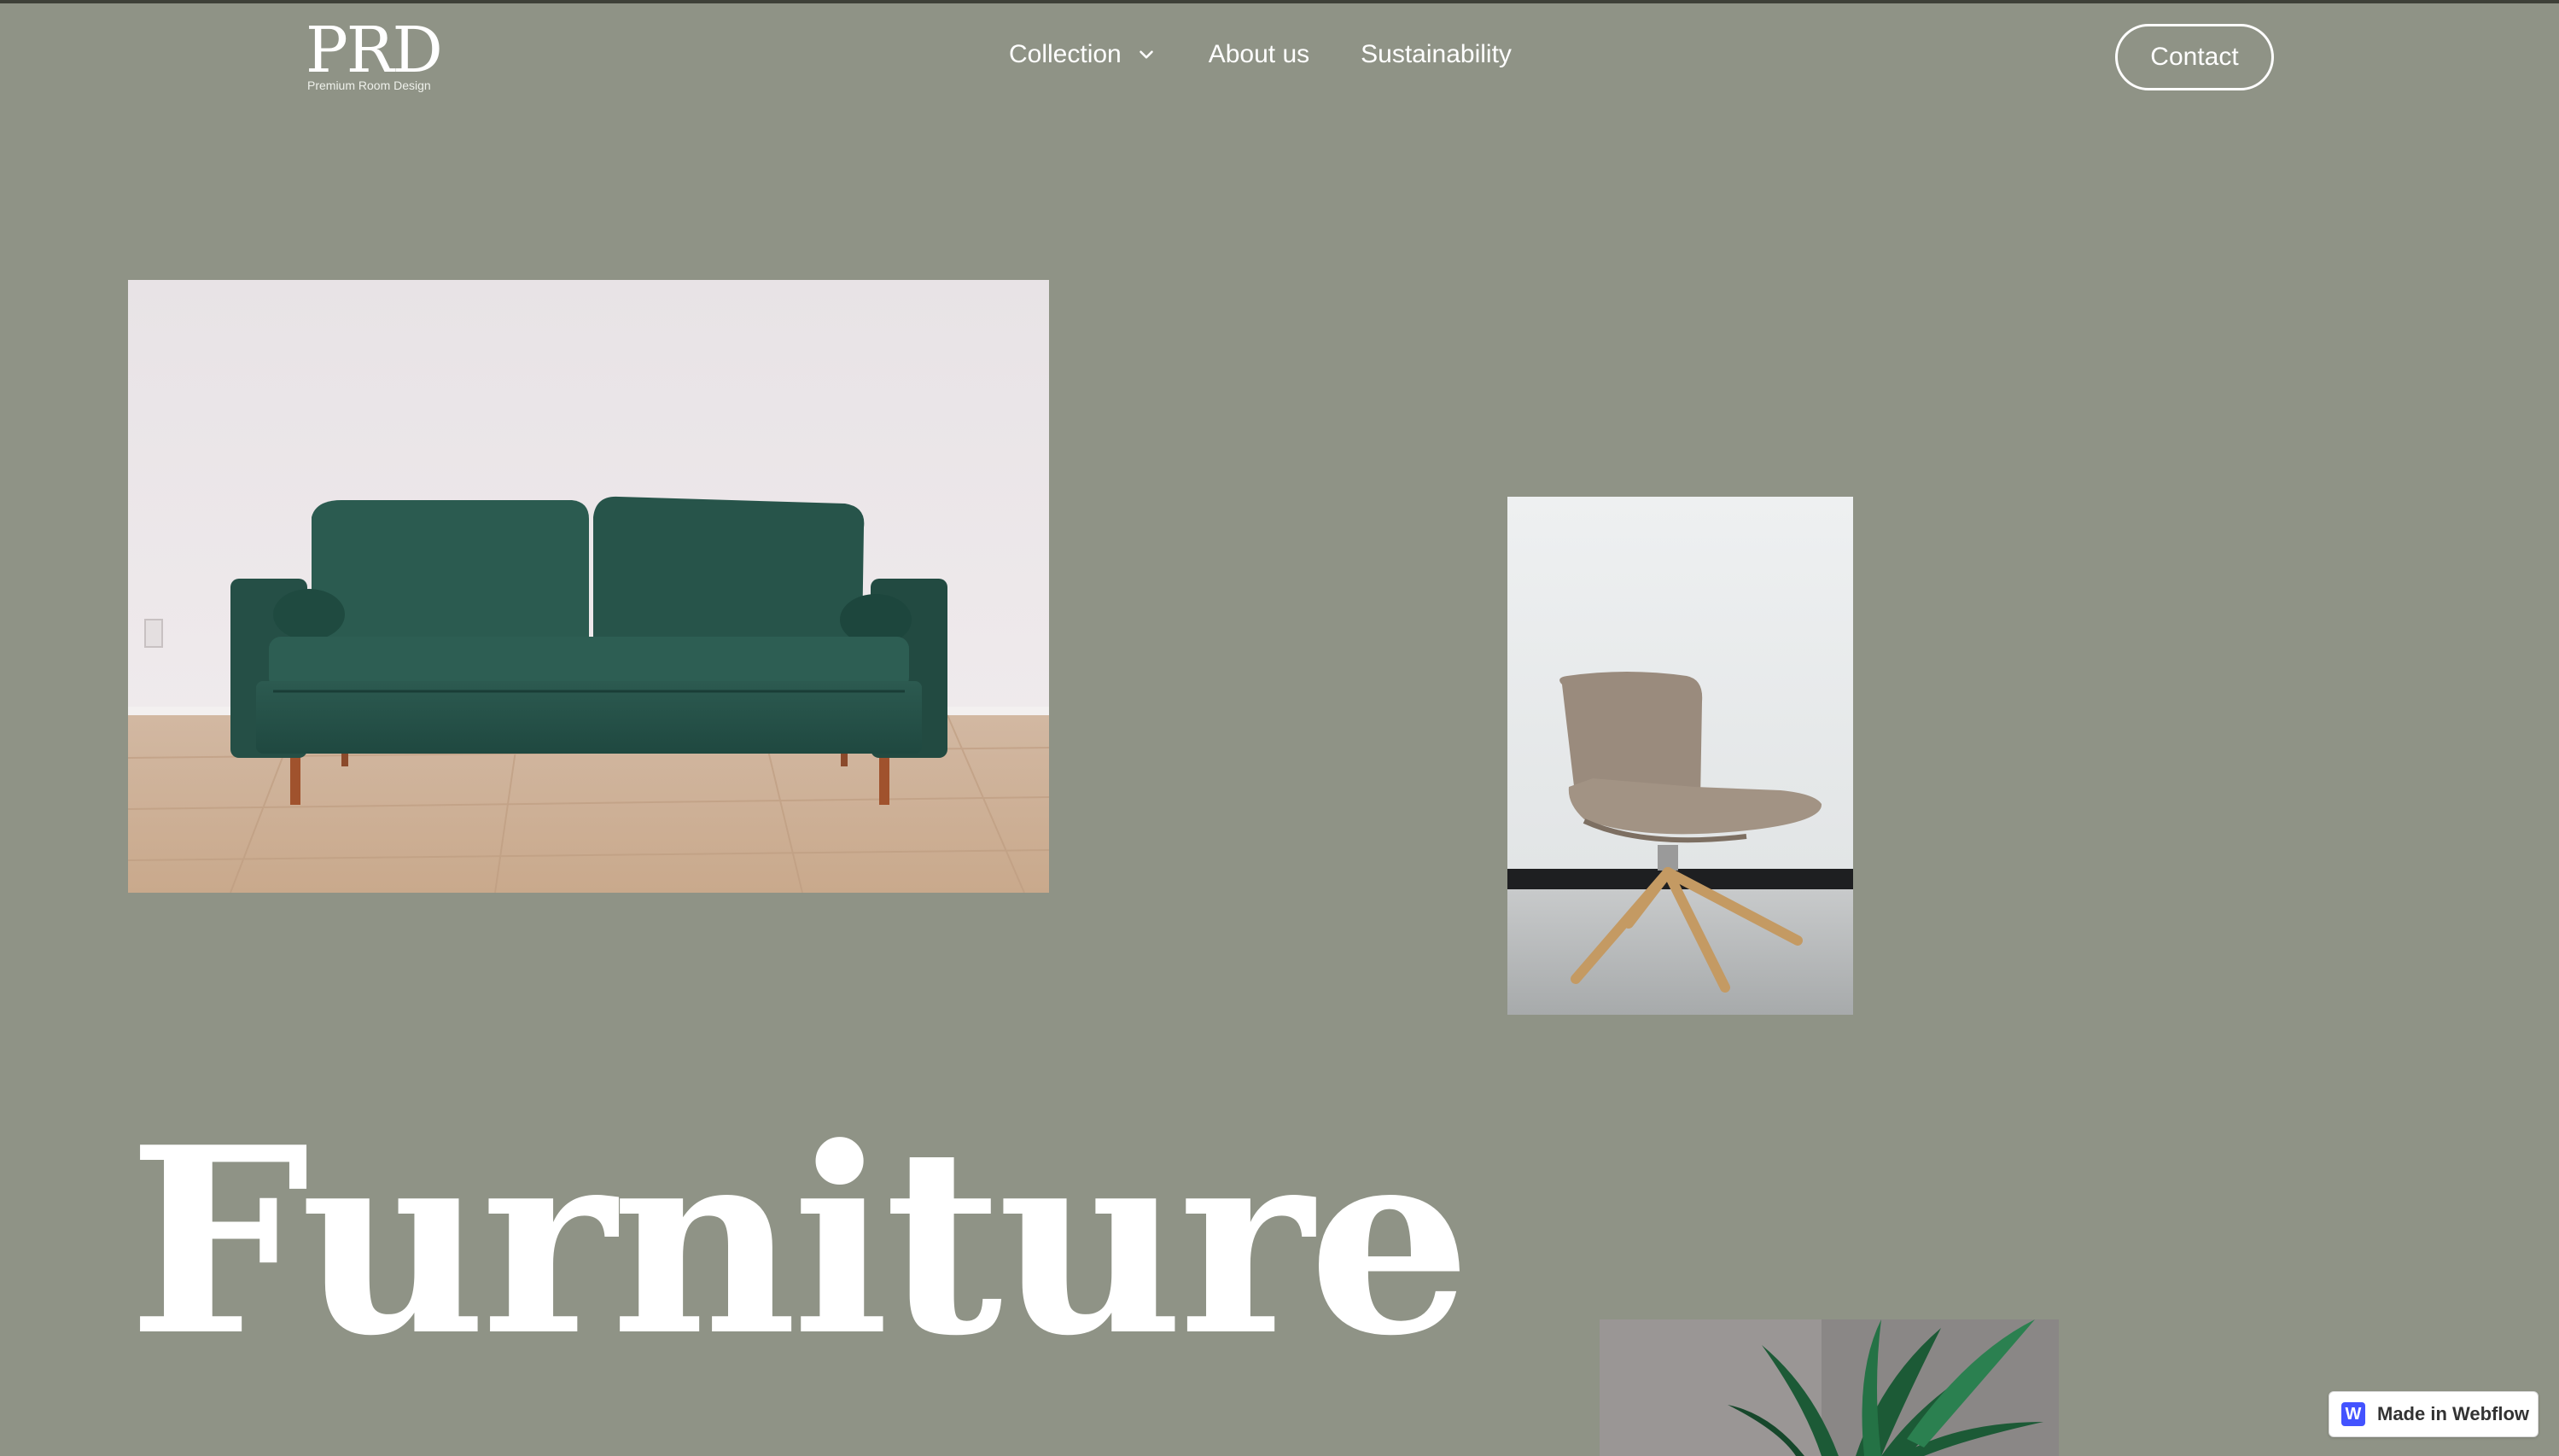  What do you see at coordinates (800, 1241) in the screenshot?
I see `hero-headline: Furniture` at bounding box center [800, 1241].